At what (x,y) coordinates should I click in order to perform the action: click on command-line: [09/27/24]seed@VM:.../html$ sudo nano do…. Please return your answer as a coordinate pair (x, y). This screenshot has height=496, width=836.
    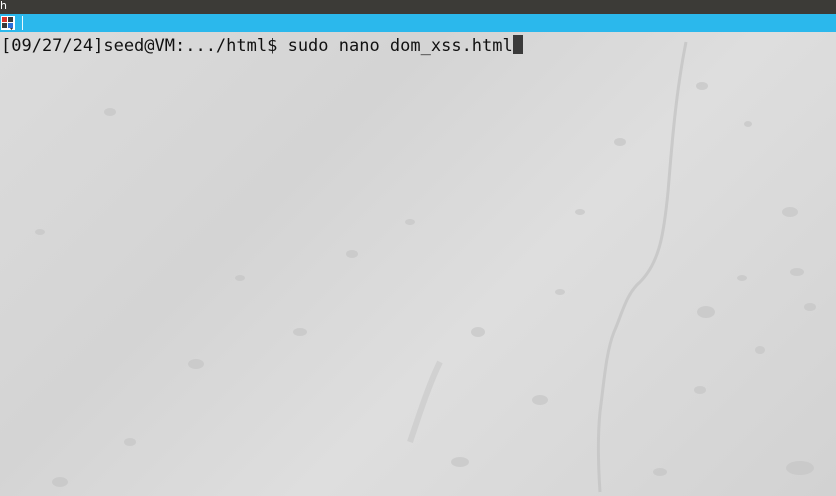
    Looking at the image, I should click on (262, 46).